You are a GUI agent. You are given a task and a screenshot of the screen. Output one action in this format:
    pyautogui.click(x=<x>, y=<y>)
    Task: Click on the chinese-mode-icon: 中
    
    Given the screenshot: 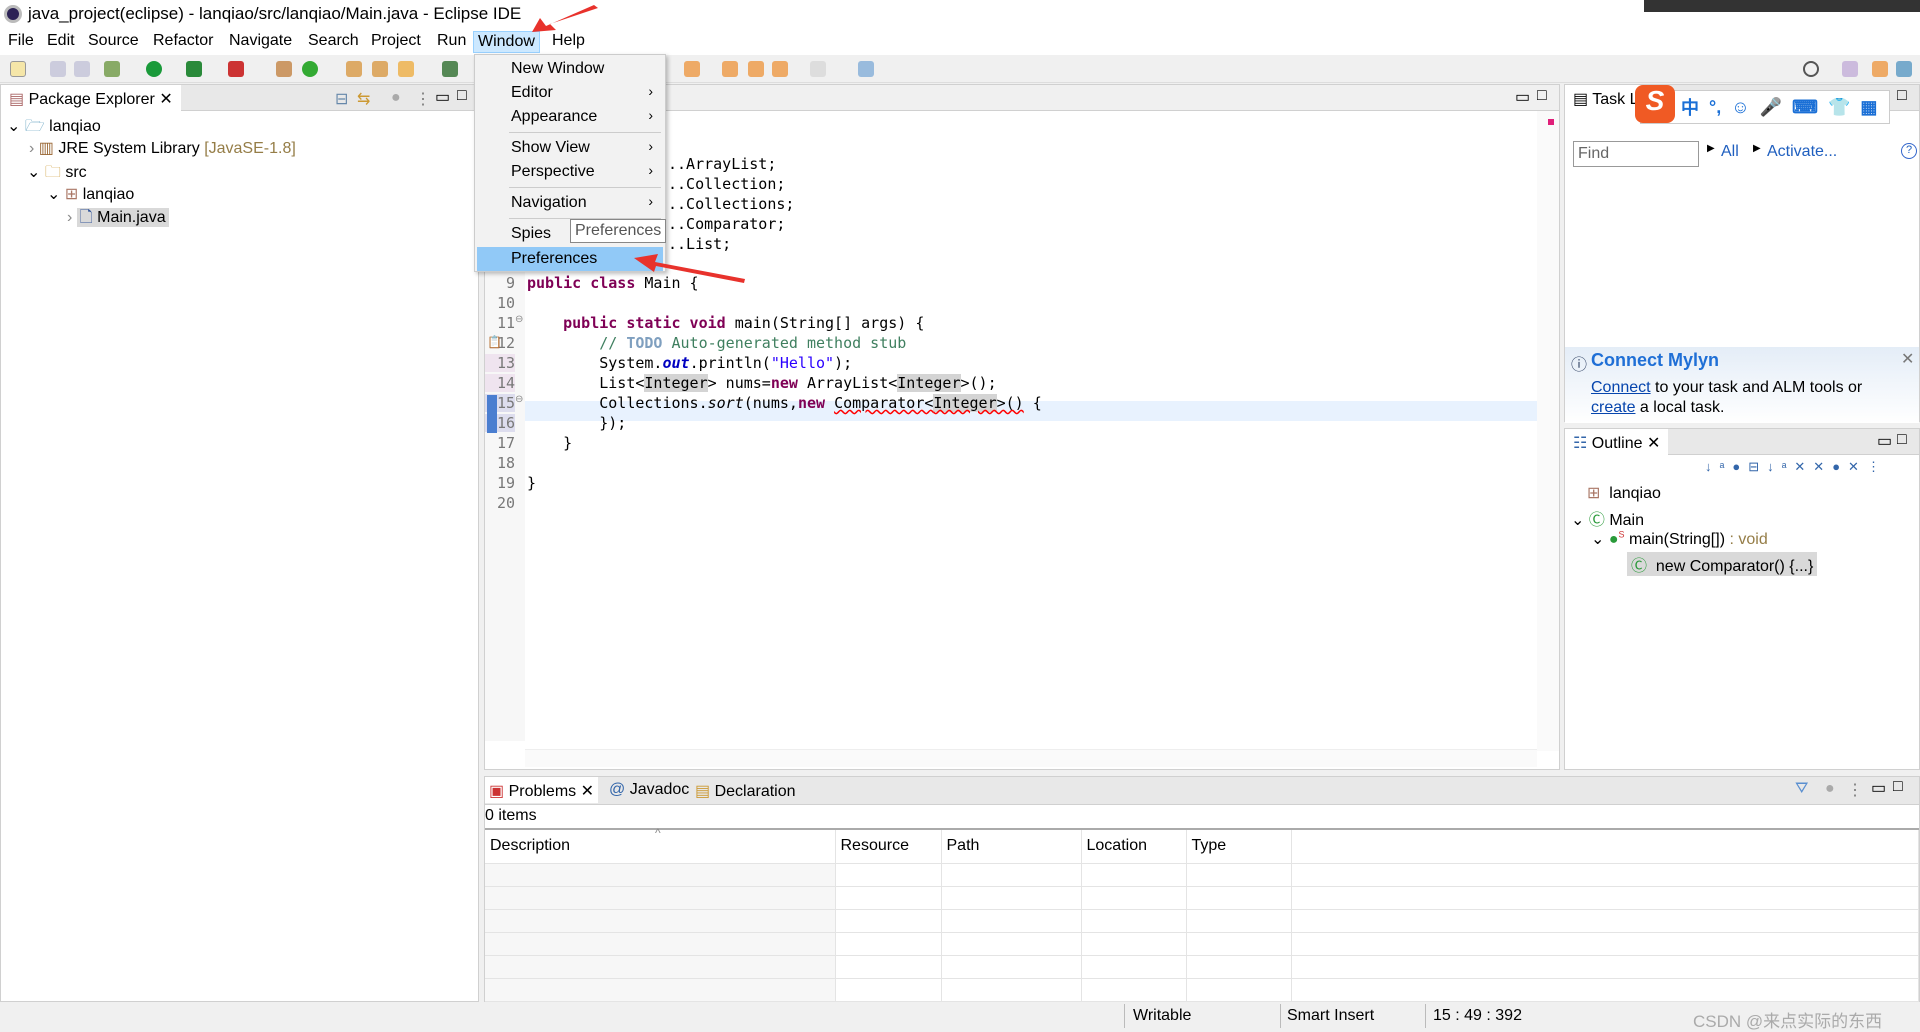 What is the action you would take?
    pyautogui.click(x=1690, y=107)
    